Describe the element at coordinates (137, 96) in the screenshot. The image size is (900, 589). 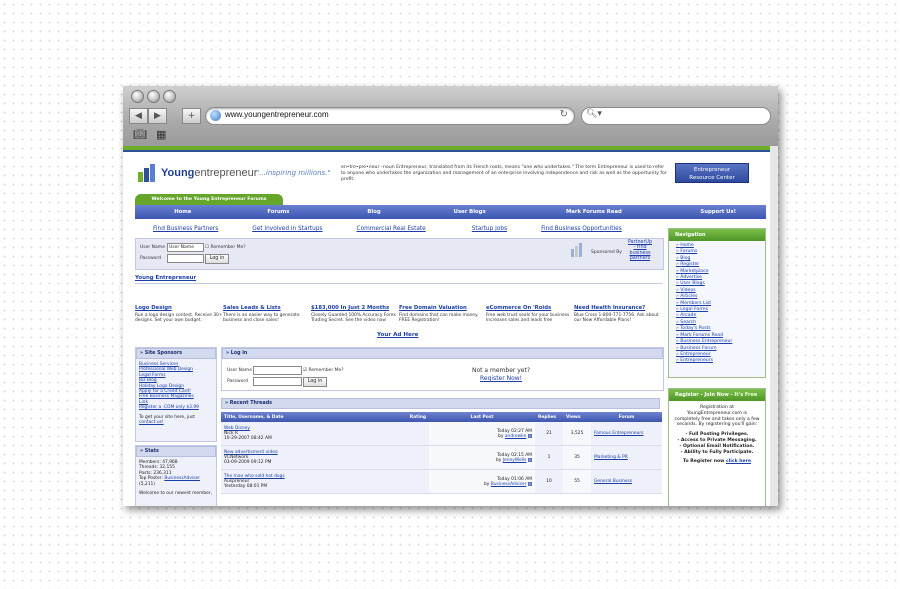
I see `close-window-button` at that location.